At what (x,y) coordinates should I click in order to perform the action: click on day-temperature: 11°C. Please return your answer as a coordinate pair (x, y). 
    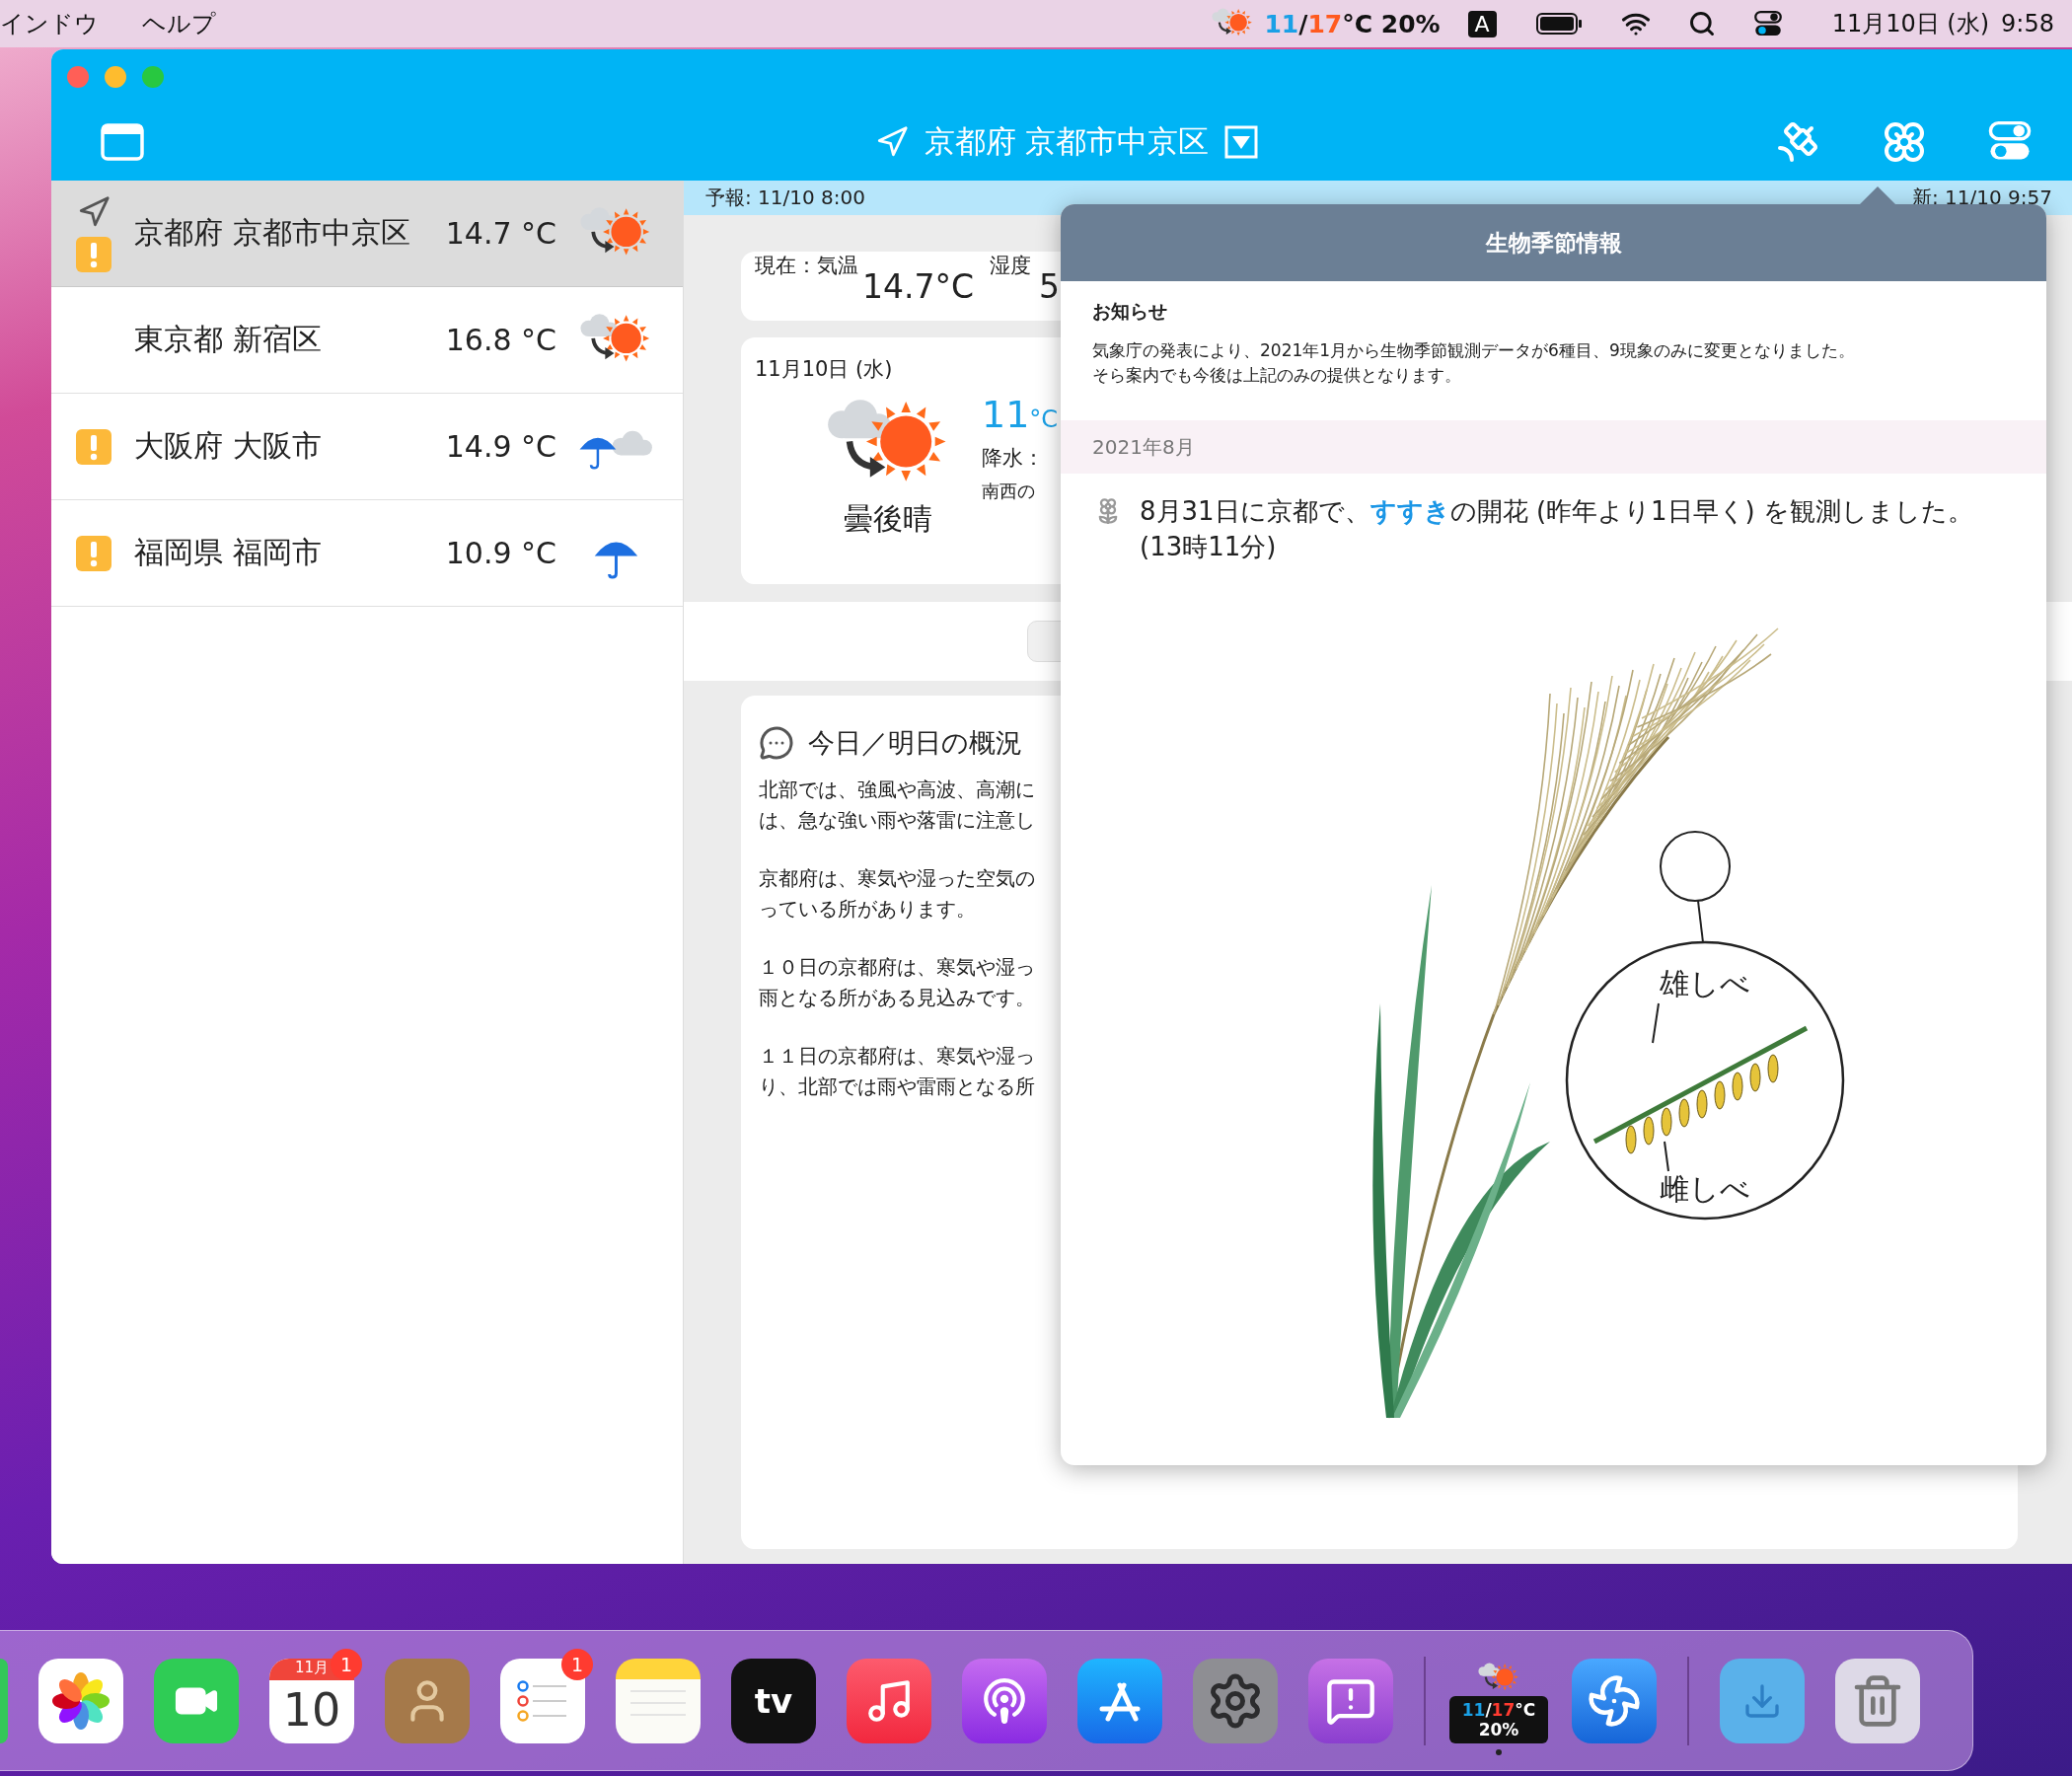
    Looking at the image, I should click on (1021, 415).